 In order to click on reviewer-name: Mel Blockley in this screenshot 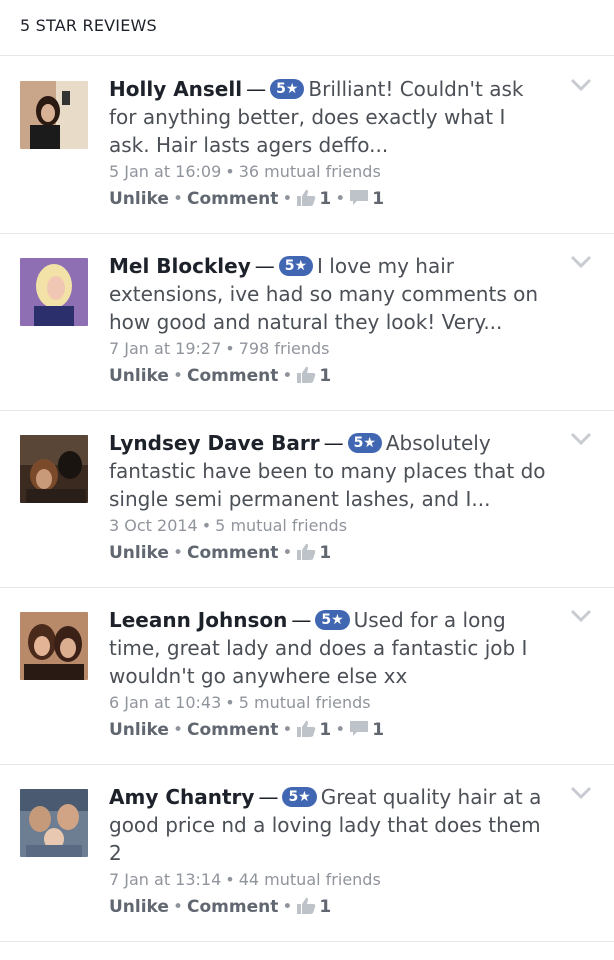, I will do `click(180, 266)`.